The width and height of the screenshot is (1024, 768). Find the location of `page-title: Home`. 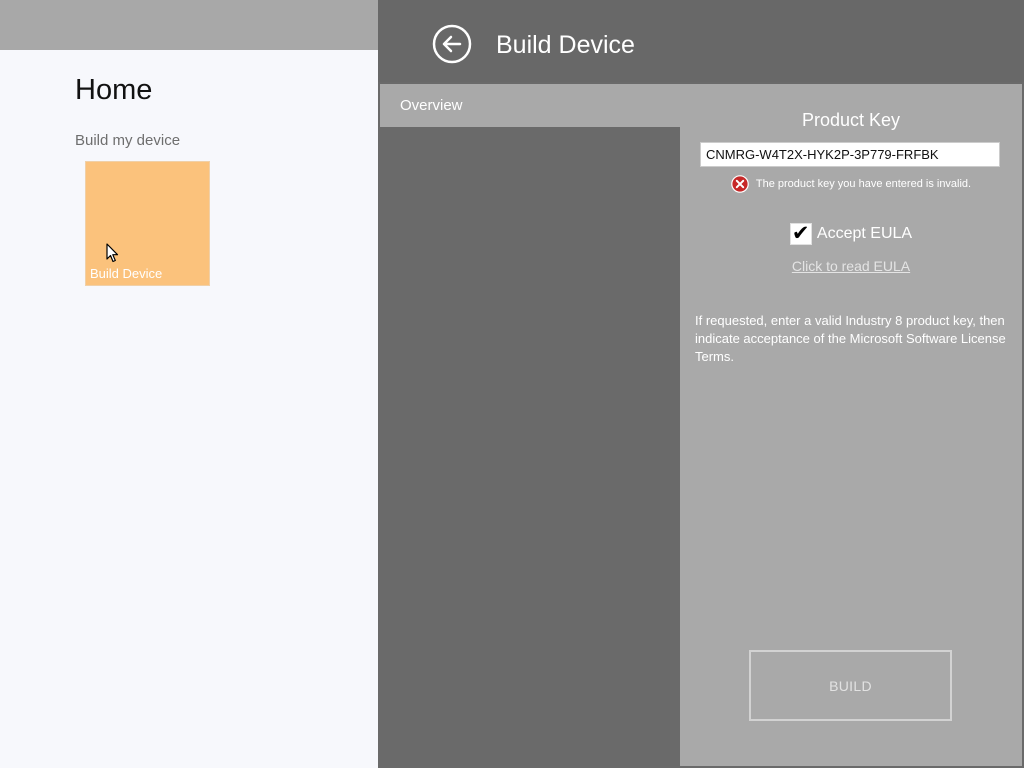

page-title: Home is located at coordinates (114, 90).